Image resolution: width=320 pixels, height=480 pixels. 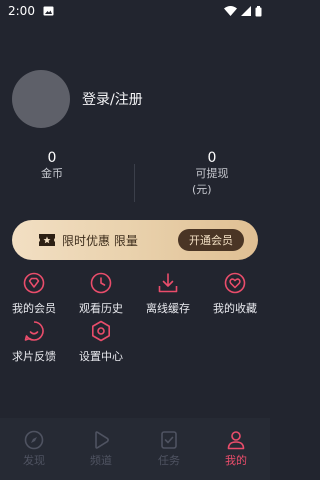 I want to click on user-icon, so click(x=236, y=440).